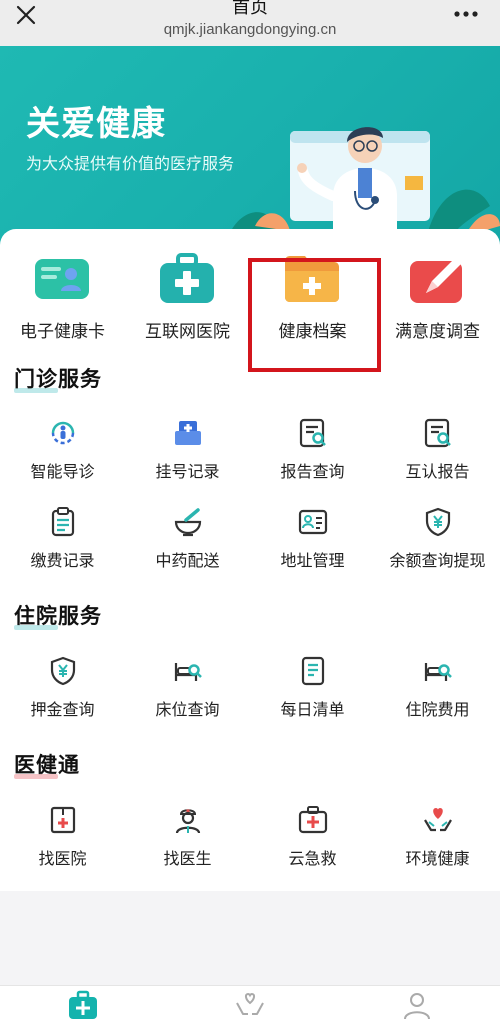  Describe the element at coordinates (312, 858) in the screenshot. I see `service-label: 云急救` at that location.